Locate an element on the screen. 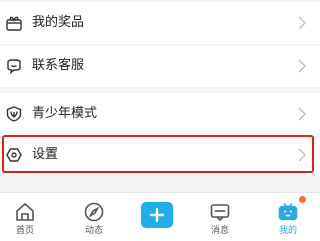  youth-shield-icon is located at coordinates (14, 114).